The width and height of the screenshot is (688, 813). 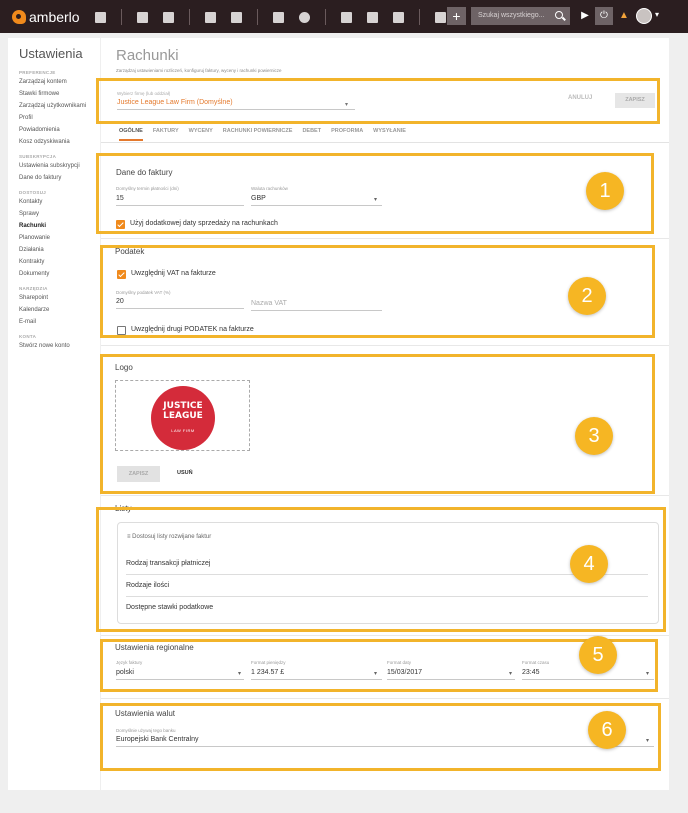 I want to click on folder-icon, so click(x=346, y=17).